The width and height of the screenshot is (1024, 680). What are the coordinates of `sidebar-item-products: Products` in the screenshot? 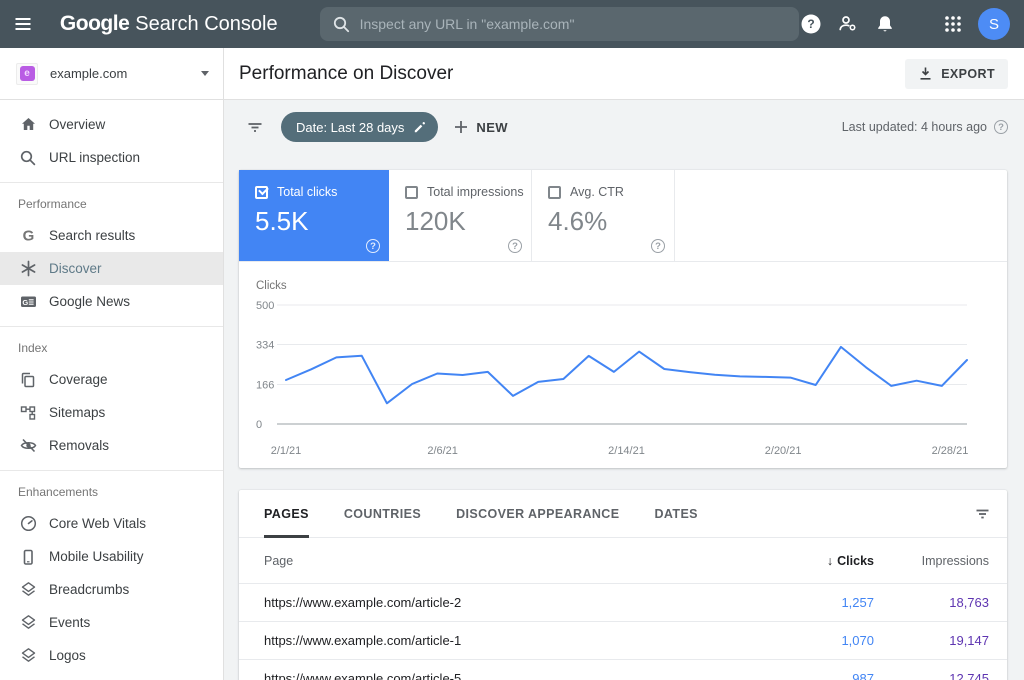 It's located at (111, 676).